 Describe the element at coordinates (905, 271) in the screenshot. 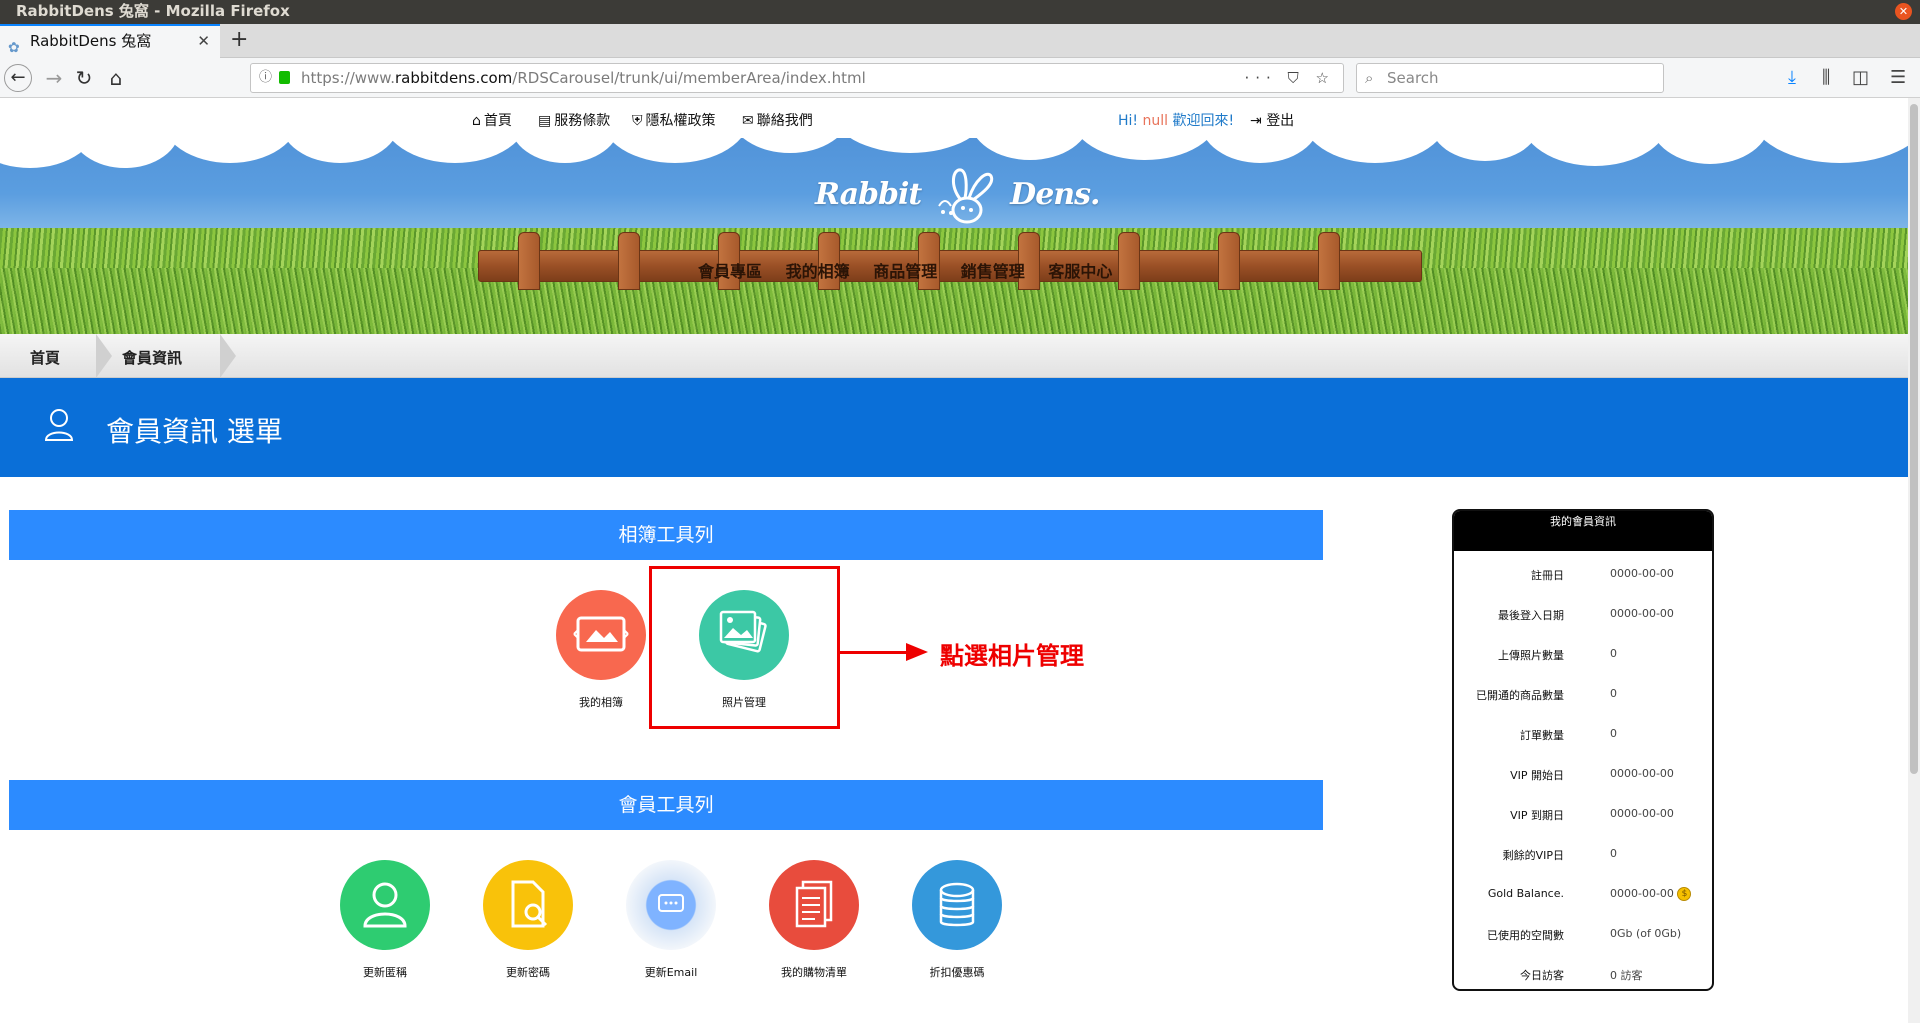

I see `menu-product-management: 商品管理` at that location.